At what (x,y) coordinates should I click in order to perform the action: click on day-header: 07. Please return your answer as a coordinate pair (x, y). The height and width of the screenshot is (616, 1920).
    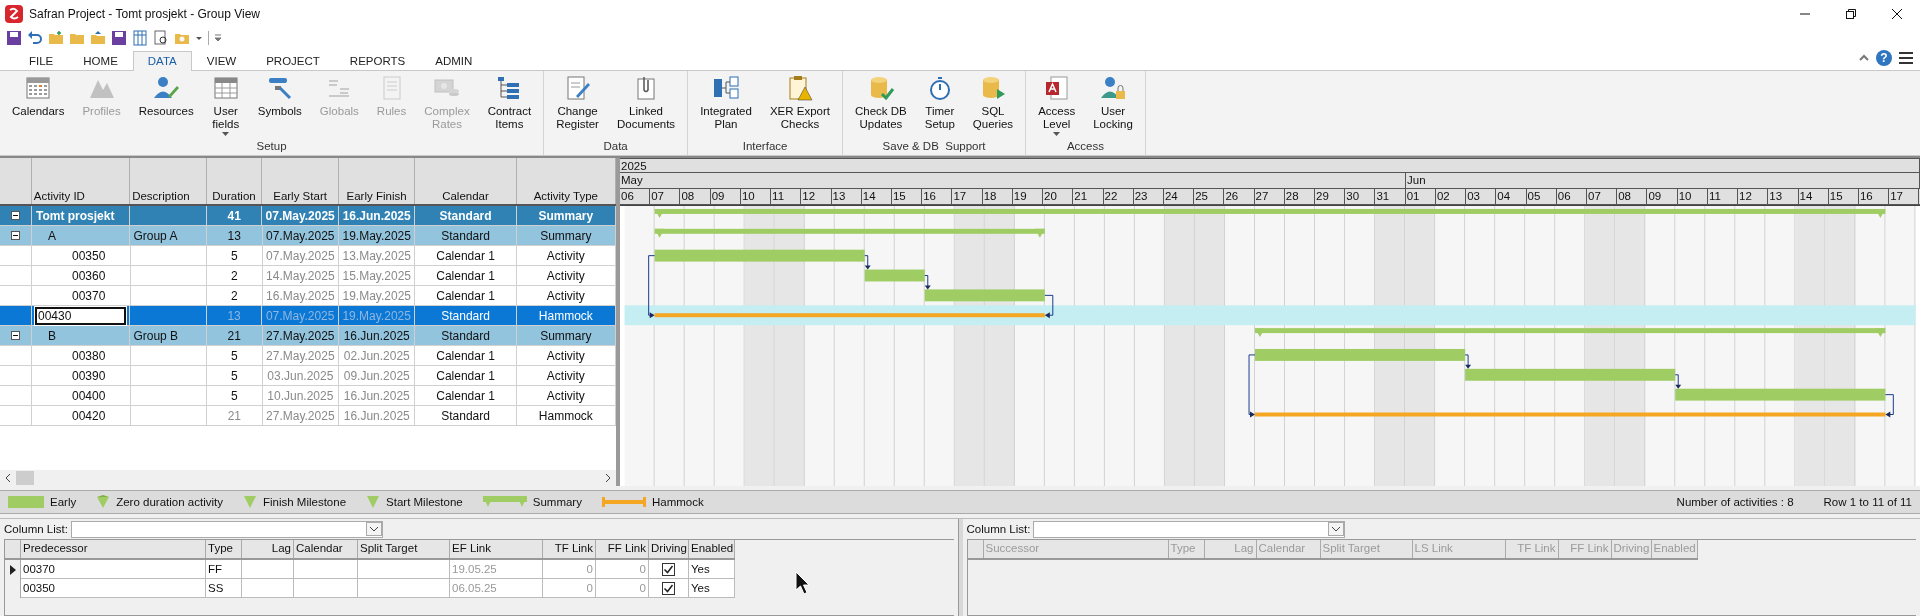
    Looking at the image, I should click on (665, 196).